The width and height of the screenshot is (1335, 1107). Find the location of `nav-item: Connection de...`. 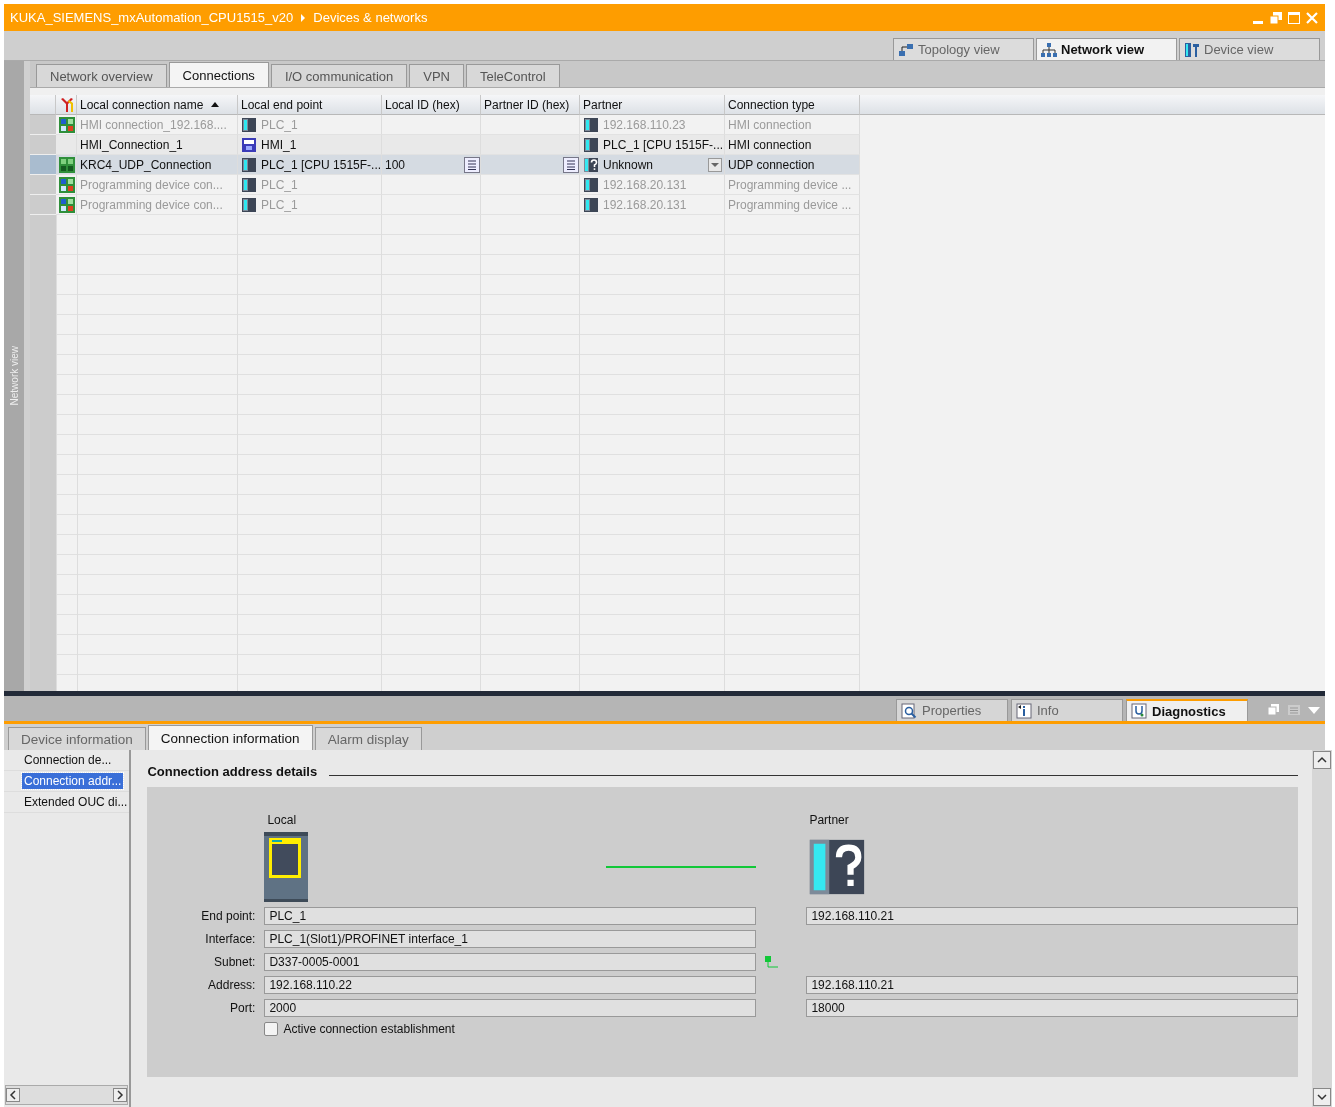

nav-item: Connection de... is located at coordinates (68, 760).